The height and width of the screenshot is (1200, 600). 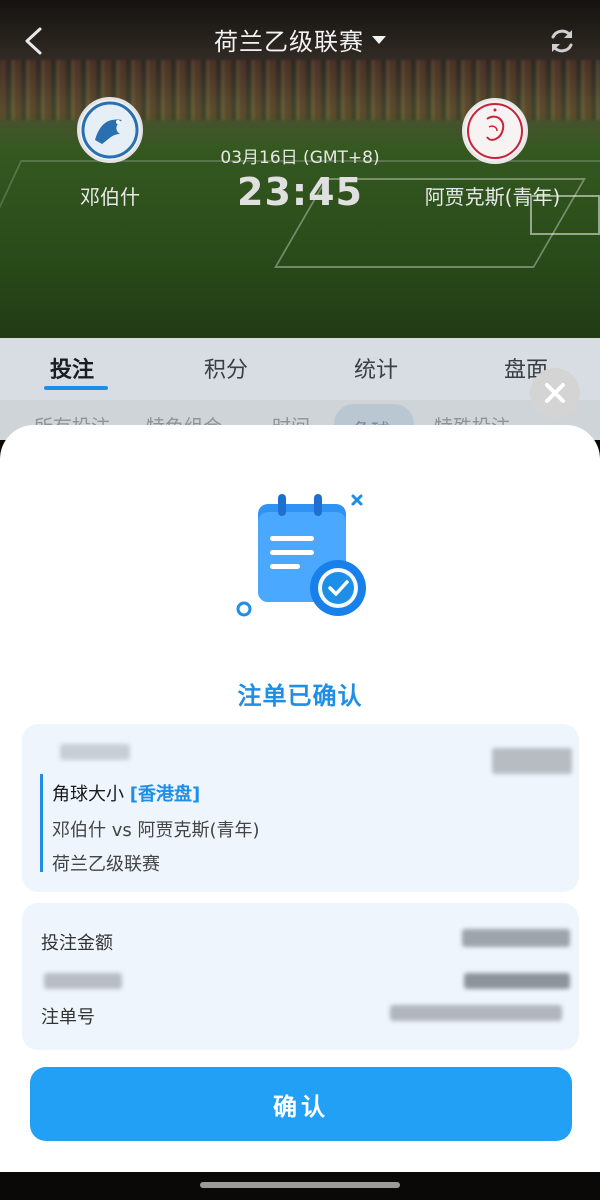 What do you see at coordinates (41, 823) in the screenshot?
I see `bet-accent-bar` at bounding box center [41, 823].